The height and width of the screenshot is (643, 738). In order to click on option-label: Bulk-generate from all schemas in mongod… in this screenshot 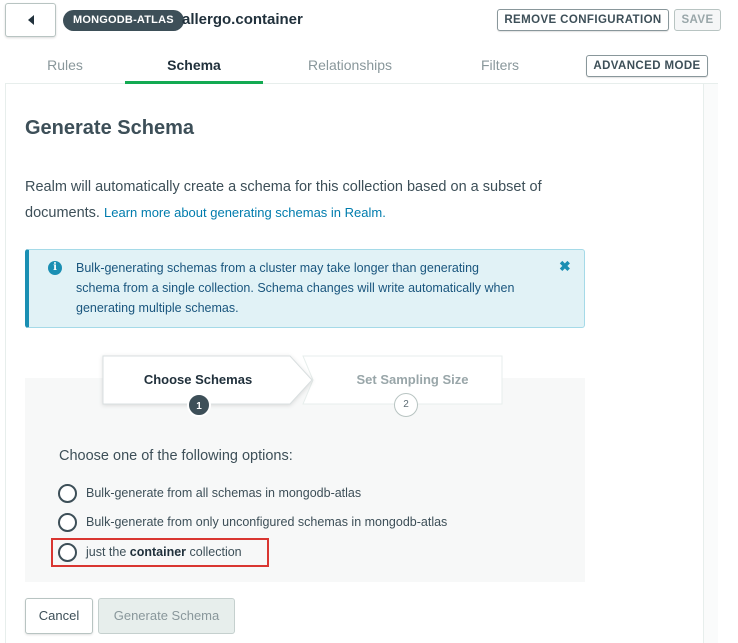, I will do `click(224, 493)`.